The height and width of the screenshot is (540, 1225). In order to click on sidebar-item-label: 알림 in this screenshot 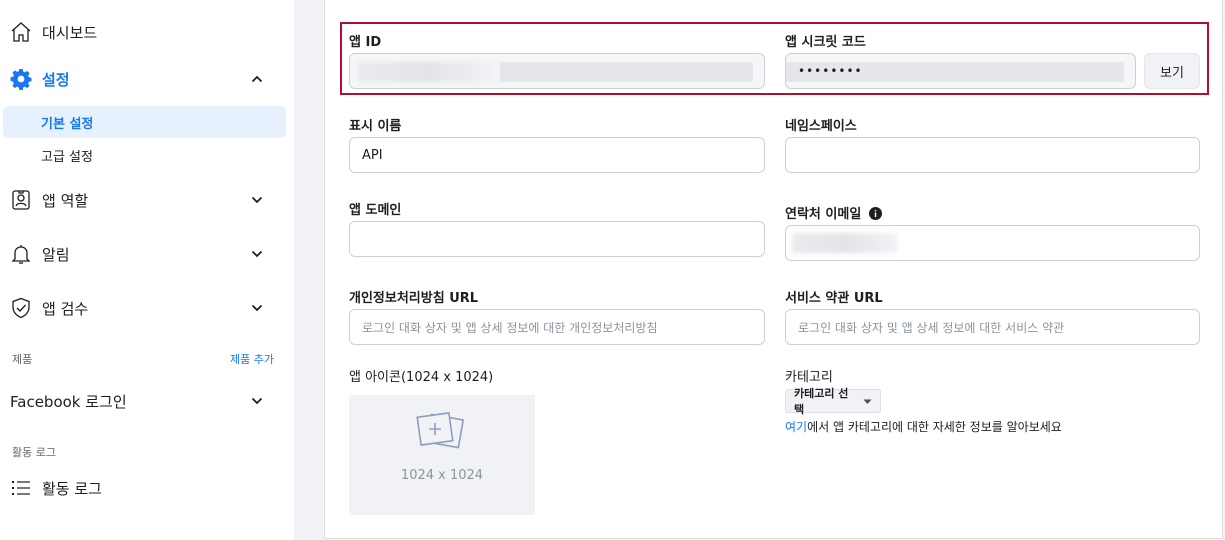, I will do `click(56, 254)`.